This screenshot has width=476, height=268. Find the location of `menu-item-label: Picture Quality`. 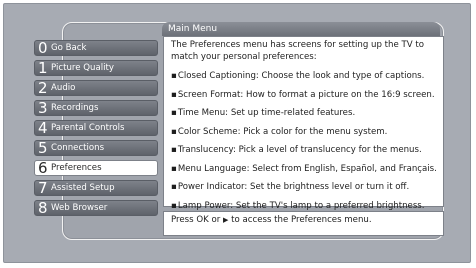

menu-item-label: Picture Quality is located at coordinates (82, 68).